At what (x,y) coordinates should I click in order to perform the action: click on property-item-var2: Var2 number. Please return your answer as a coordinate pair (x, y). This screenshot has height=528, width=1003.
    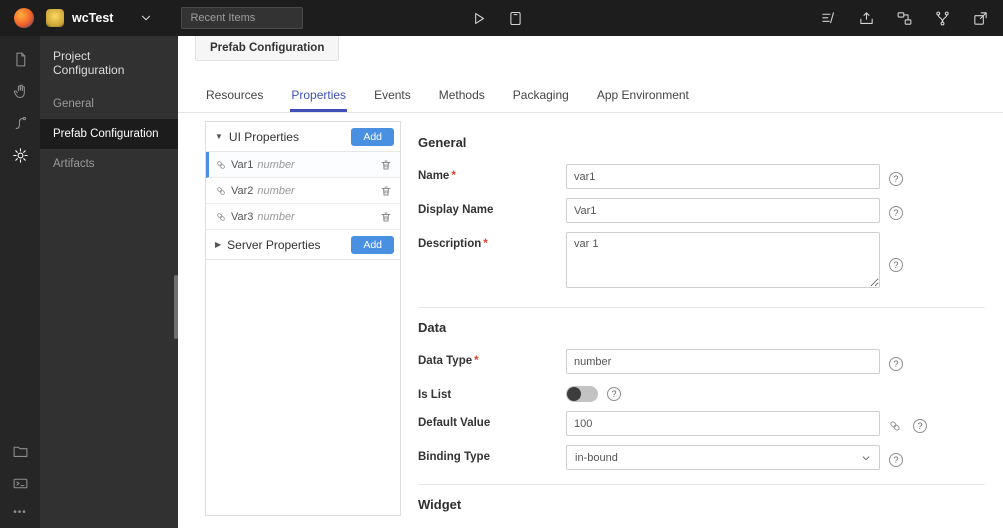
    Looking at the image, I should click on (303, 191).